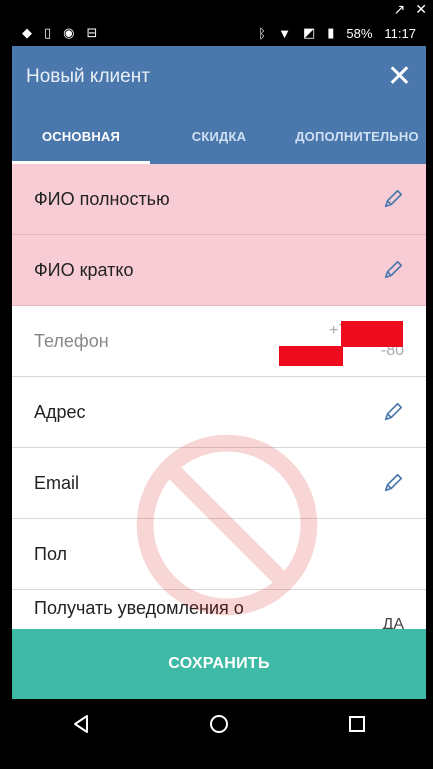  Describe the element at coordinates (81, 724) in the screenshot. I see `back-icon` at that location.